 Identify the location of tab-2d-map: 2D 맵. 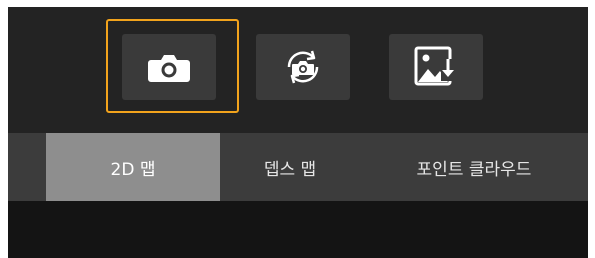
(133, 167).